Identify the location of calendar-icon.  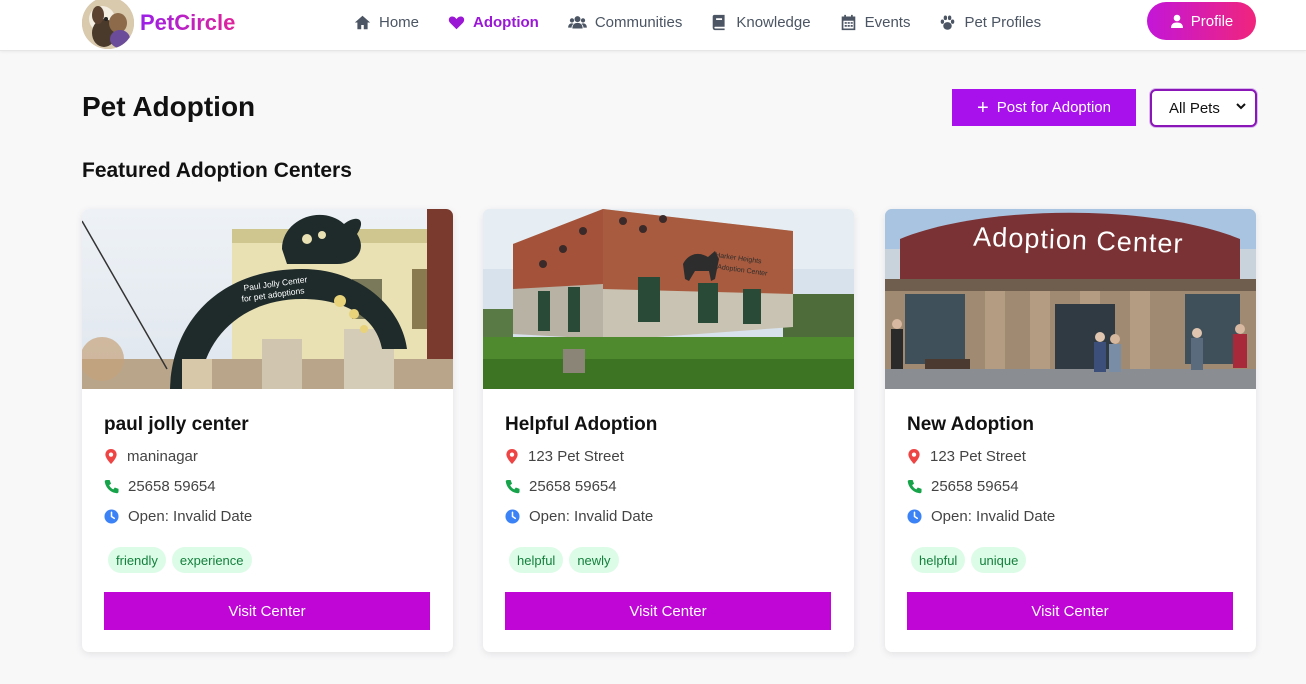
(848, 22).